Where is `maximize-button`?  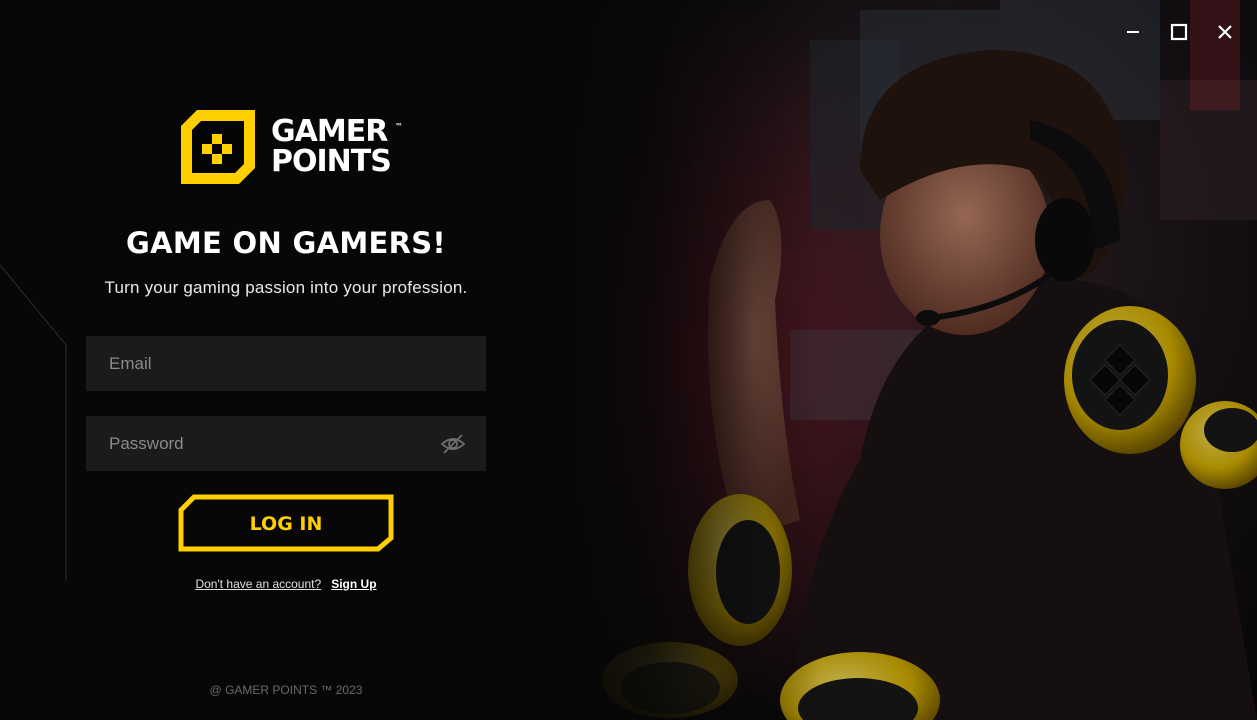
maximize-button is located at coordinates (1179, 32).